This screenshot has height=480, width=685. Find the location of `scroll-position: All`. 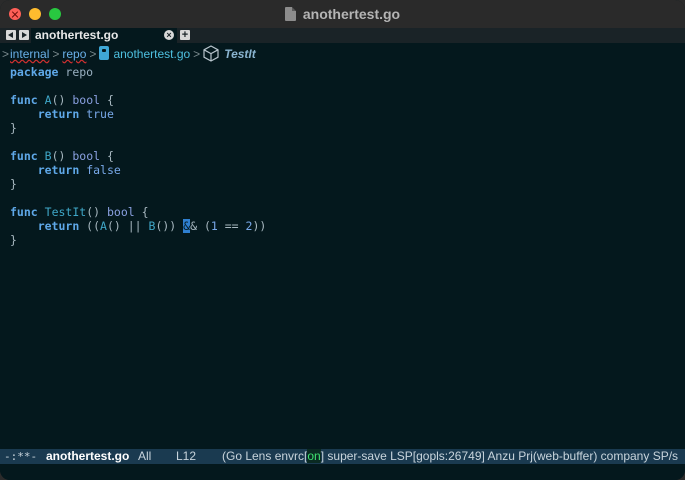

scroll-position: All is located at coordinates (145, 456).